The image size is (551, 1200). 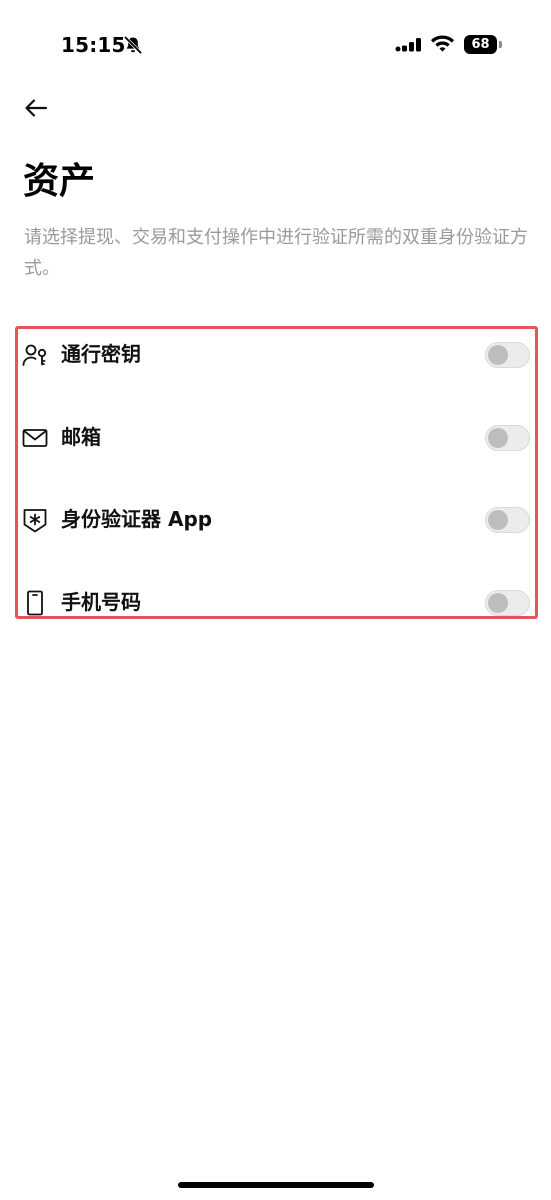 I want to click on toggle-authenticator, so click(x=507, y=520).